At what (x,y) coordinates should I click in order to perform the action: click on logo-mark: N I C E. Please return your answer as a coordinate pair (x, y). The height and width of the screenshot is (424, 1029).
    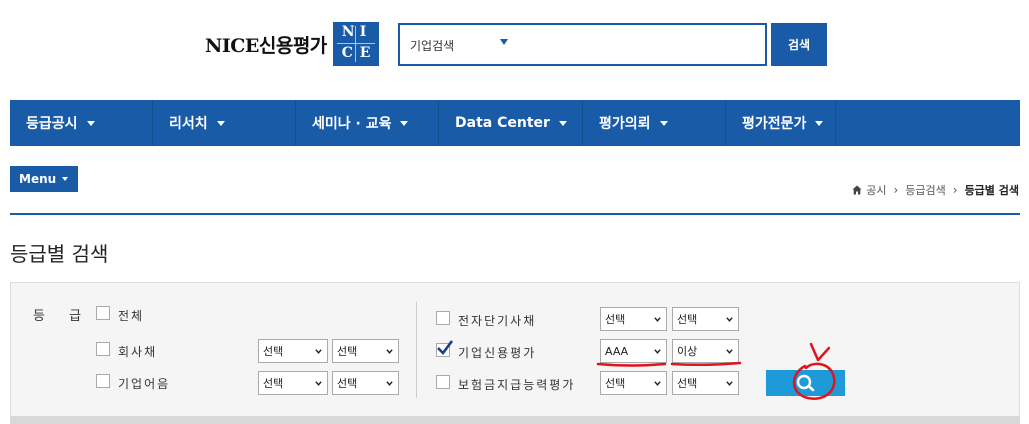
    Looking at the image, I should click on (355, 44).